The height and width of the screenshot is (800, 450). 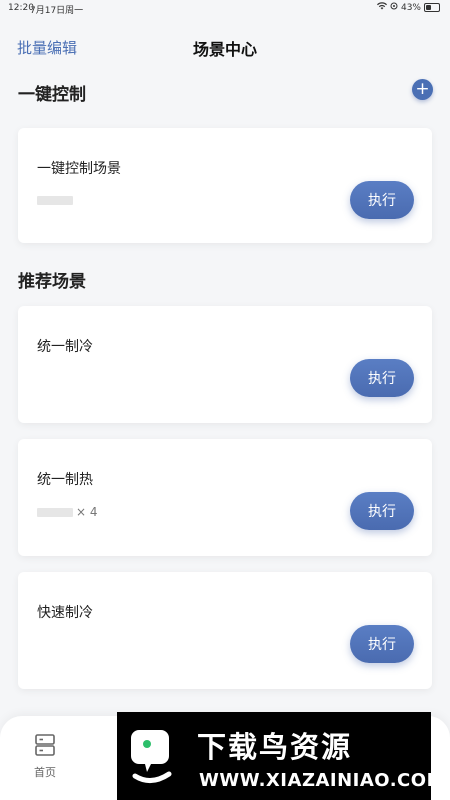 I want to click on watermark-url: WWW.XIAZAINIAO.COM, so click(x=322, y=780).